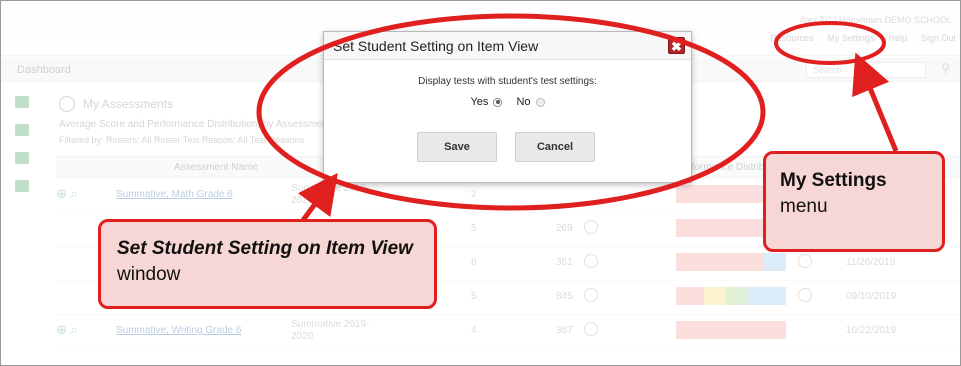 The width and height of the screenshot is (961, 366). I want to click on card-title-text: My Assessments, so click(128, 104).